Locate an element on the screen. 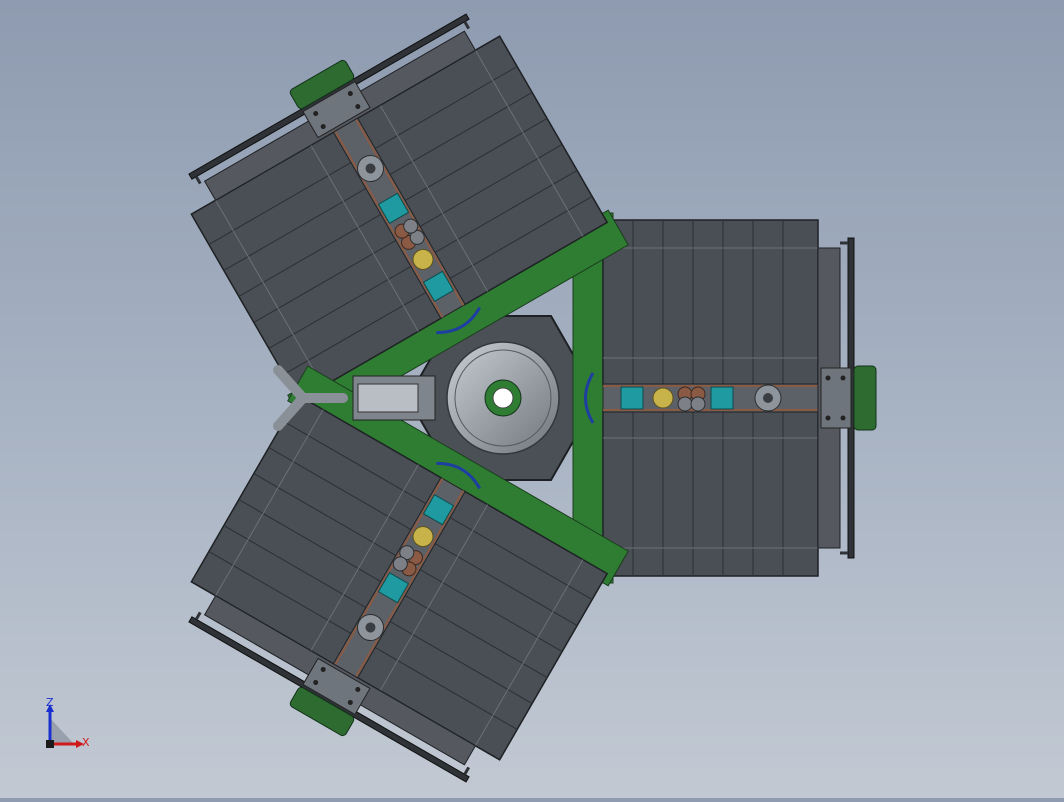  axis-triad: Z X is located at coordinates (70, 726).